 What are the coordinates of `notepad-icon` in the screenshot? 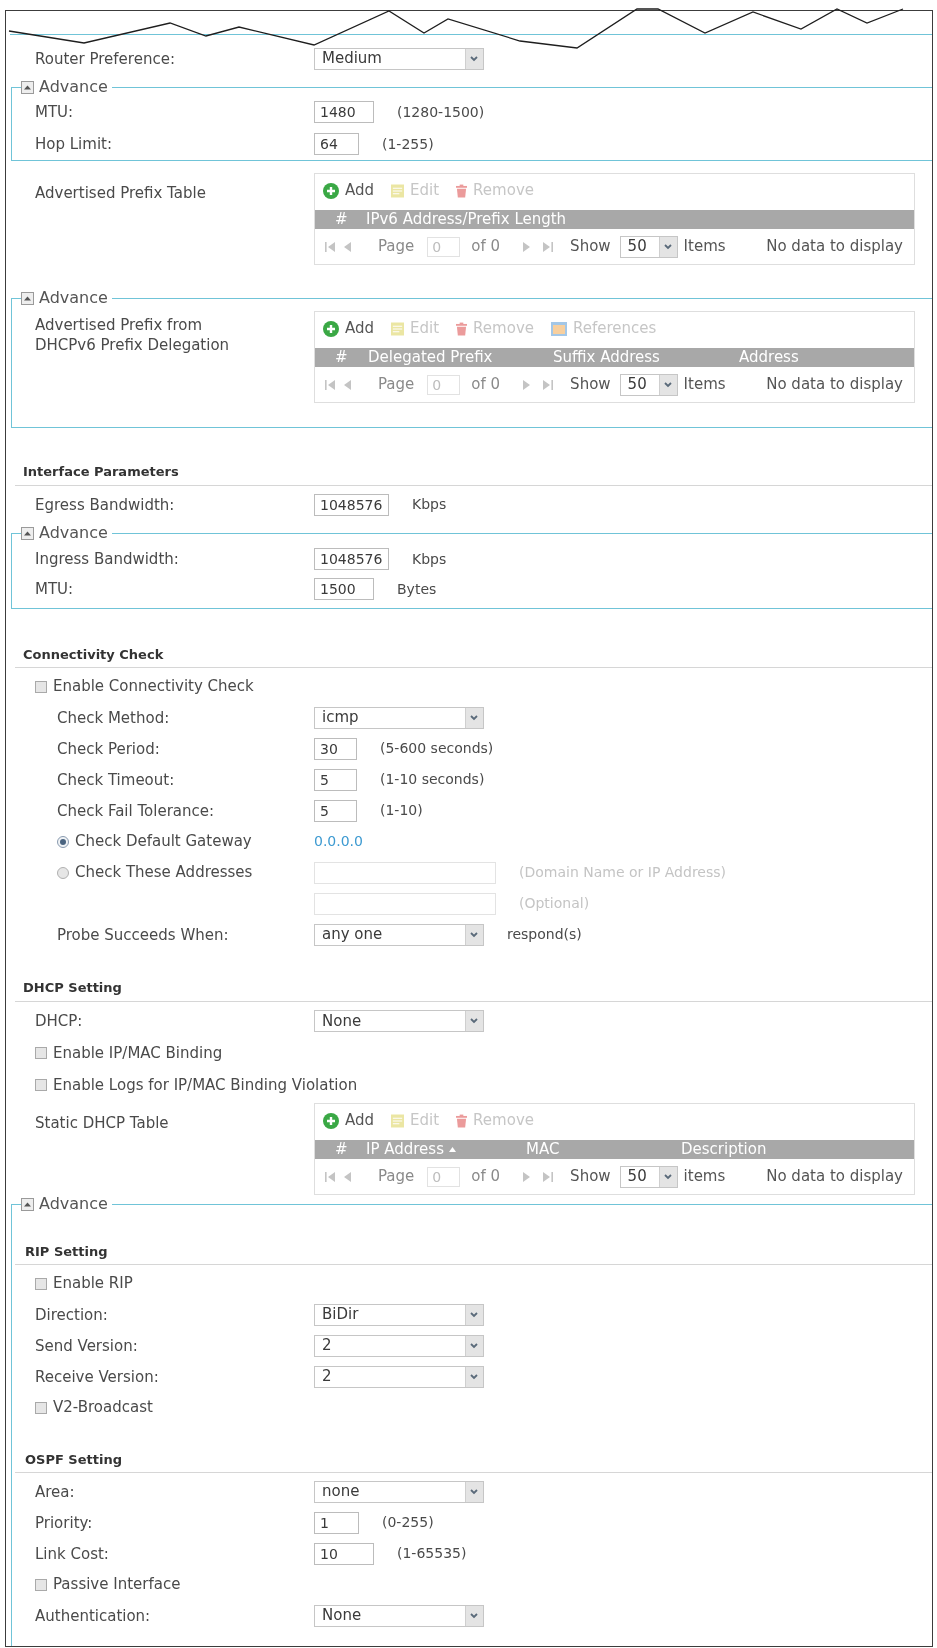 It's located at (398, 190).